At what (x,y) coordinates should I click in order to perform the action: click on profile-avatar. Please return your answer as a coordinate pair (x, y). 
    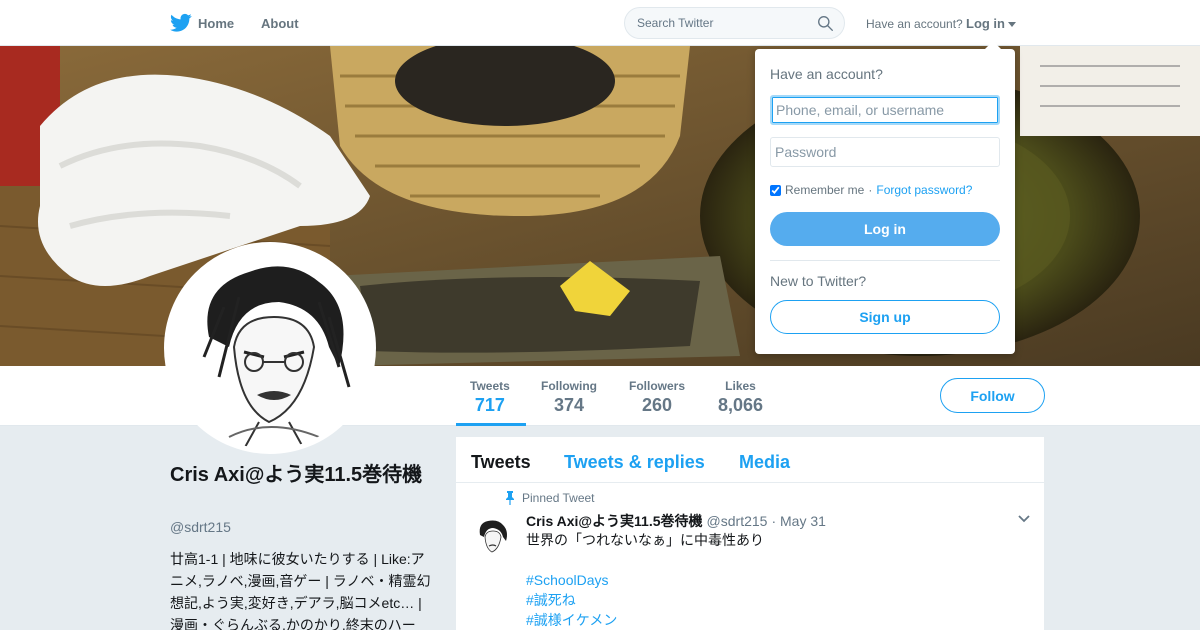
    Looking at the image, I should click on (270, 348).